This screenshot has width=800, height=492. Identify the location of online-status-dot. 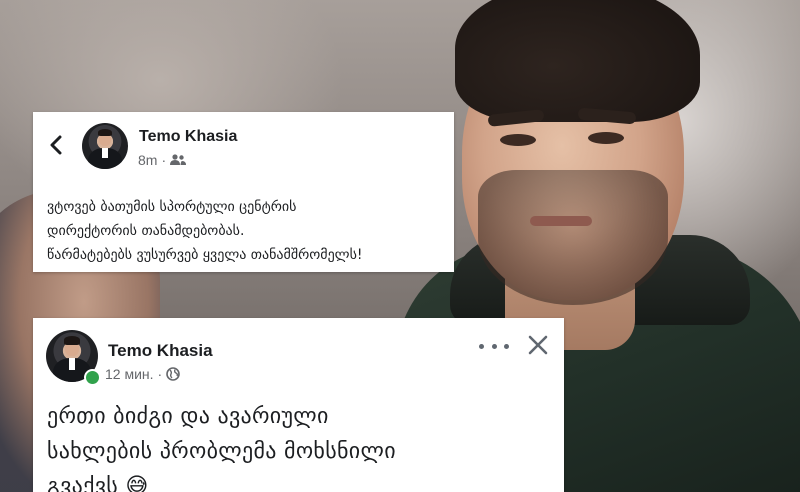
(92, 377).